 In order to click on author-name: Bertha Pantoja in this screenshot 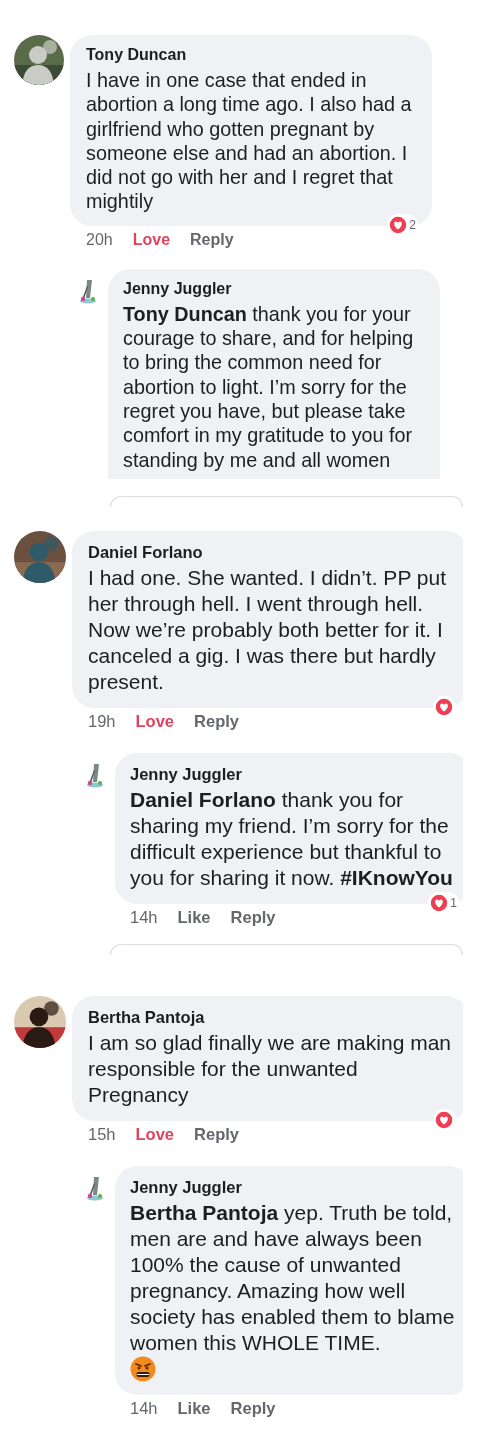, I will do `click(270, 1016)`.